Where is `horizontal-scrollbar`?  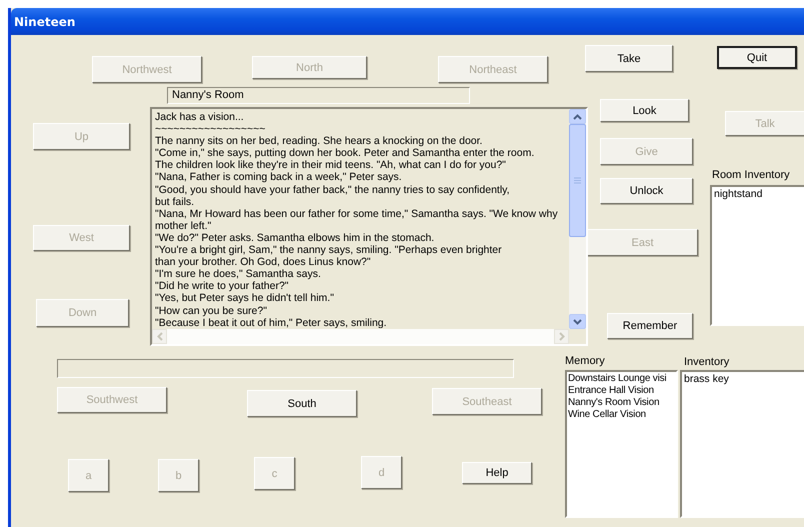
horizontal-scrollbar is located at coordinates (360, 336).